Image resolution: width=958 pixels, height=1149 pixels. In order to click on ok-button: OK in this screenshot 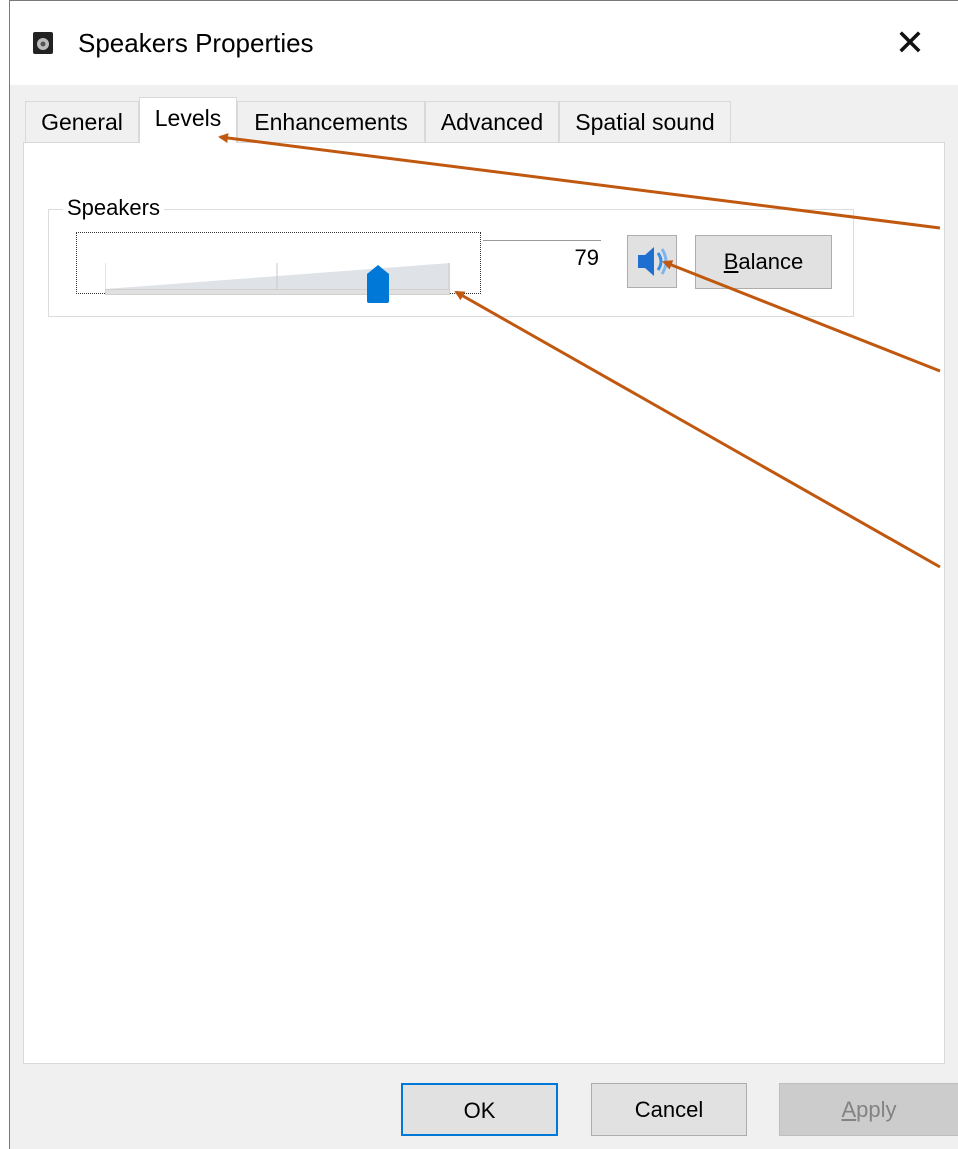, I will do `click(479, 1109)`.